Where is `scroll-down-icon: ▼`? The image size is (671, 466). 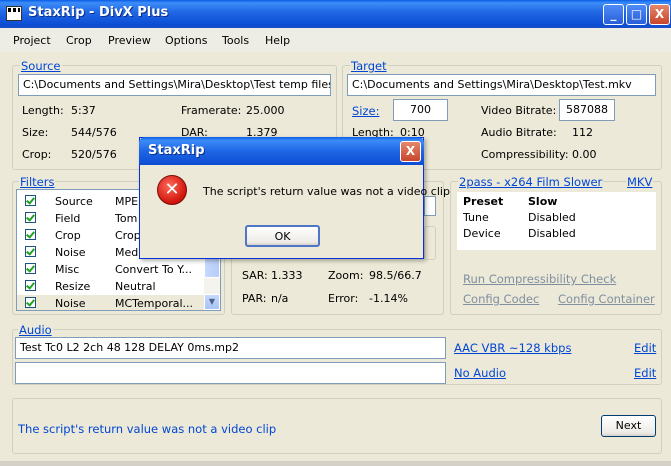 scroll-down-icon: ▼ is located at coordinates (212, 302).